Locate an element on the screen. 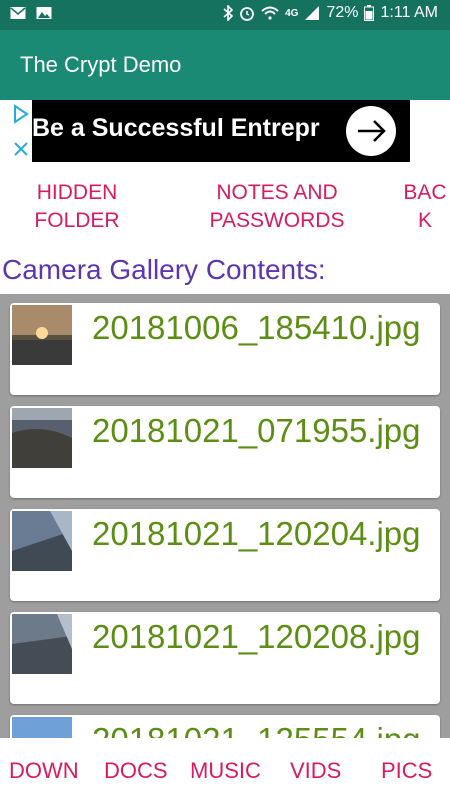  clock: 1:11 AM is located at coordinates (409, 12).